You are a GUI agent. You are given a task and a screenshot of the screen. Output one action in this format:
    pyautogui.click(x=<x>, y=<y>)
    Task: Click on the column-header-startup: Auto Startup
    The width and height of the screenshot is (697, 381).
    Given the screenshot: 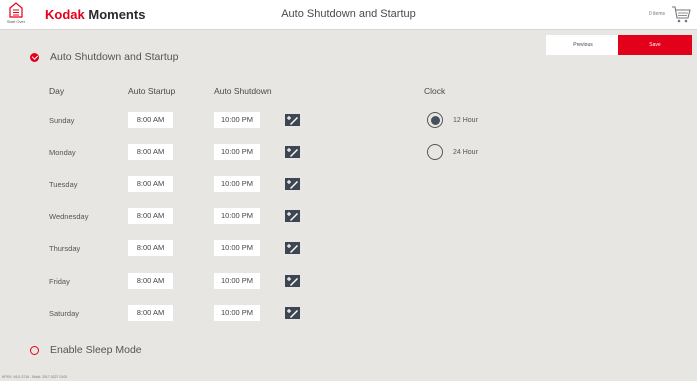 What is the action you would take?
    pyautogui.click(x=152, y=91)
    